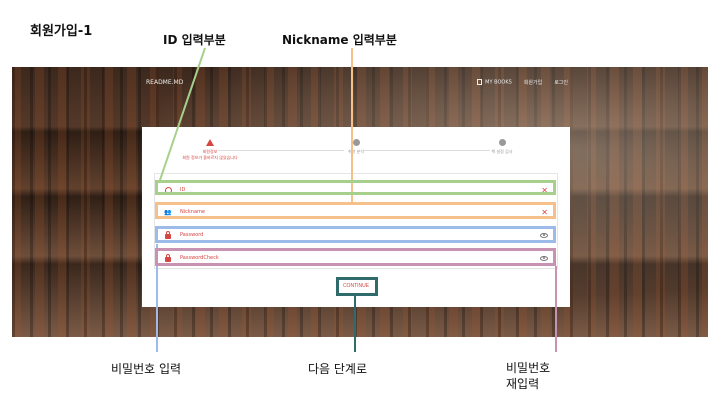 The height and width of the screenshot is (405, 720). I want to click on step-label: 취향 분석, so click(356, 151).